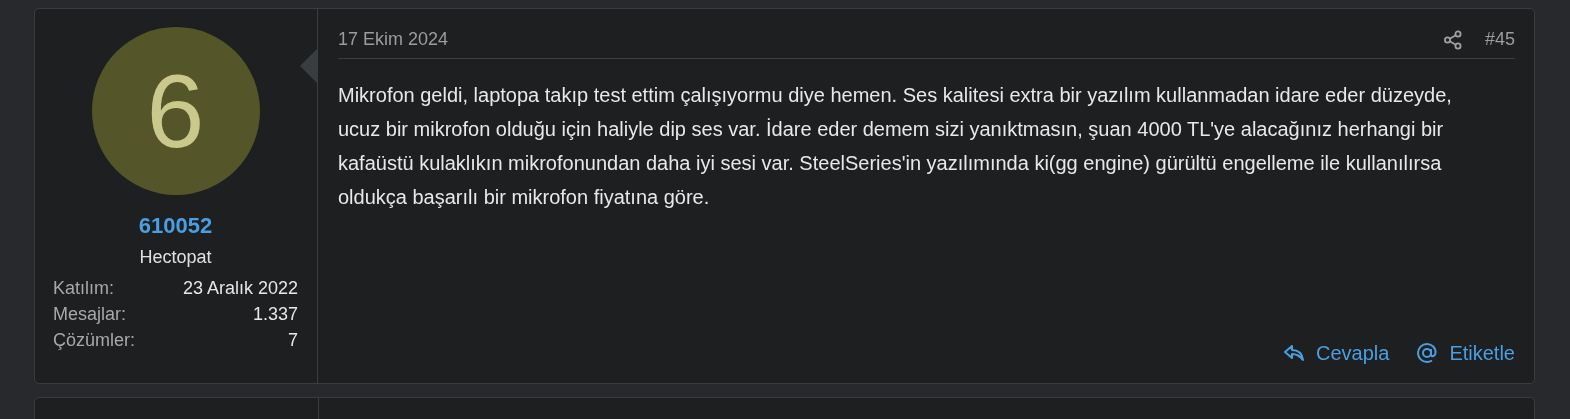 Image resolution: width=1570 pixels, height=419 pixels. What do you see at coordinates (175, 257) in the screenshot?
I see `user-title: Hectopat` at bounding box center [175, 257].